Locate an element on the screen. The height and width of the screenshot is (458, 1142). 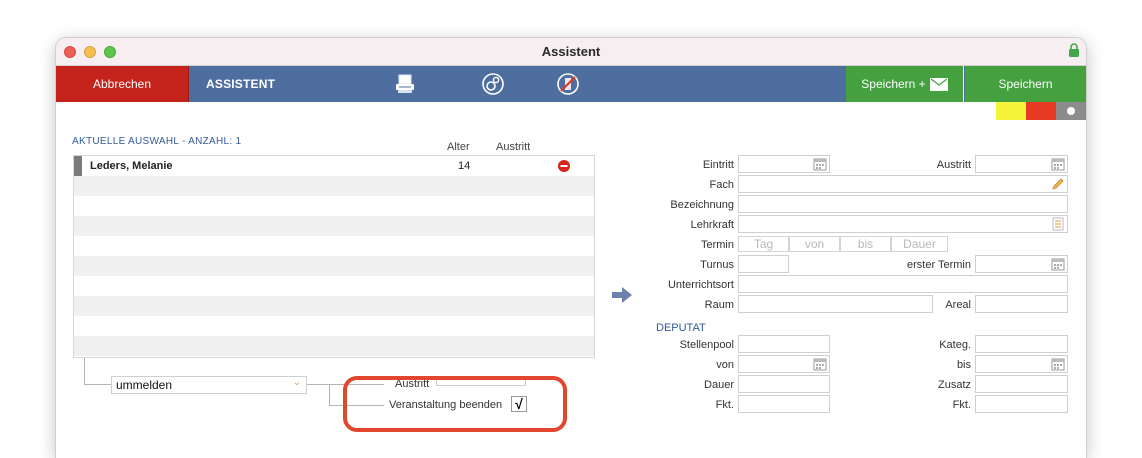
column-header-exit: Austritt is located at coordinates (513, 147).